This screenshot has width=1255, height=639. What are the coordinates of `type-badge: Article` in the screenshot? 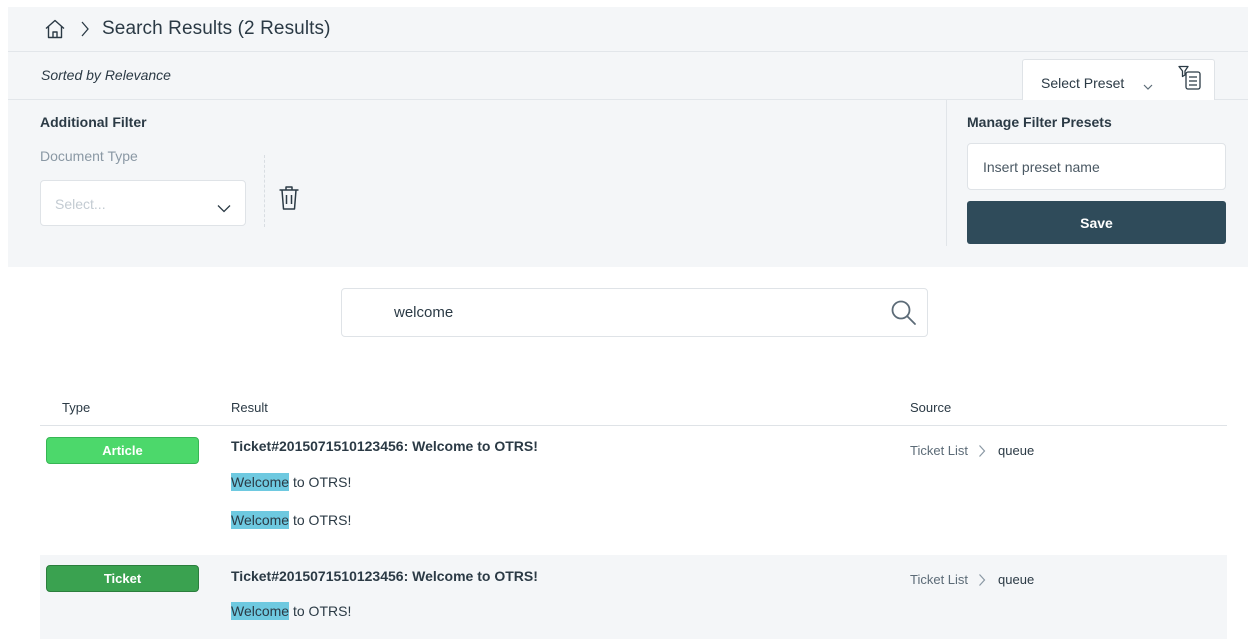 It's located at (122, 450).